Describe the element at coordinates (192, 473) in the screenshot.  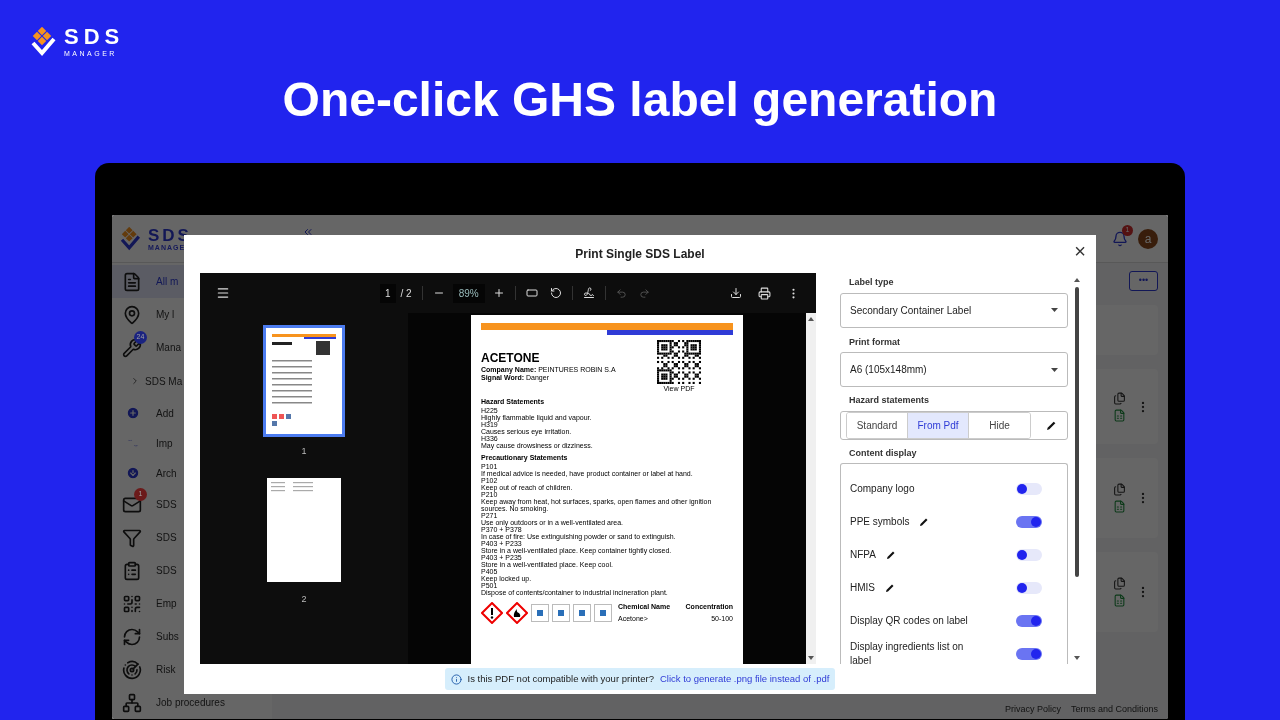
I see `sidebar-item: Arch` at that location.